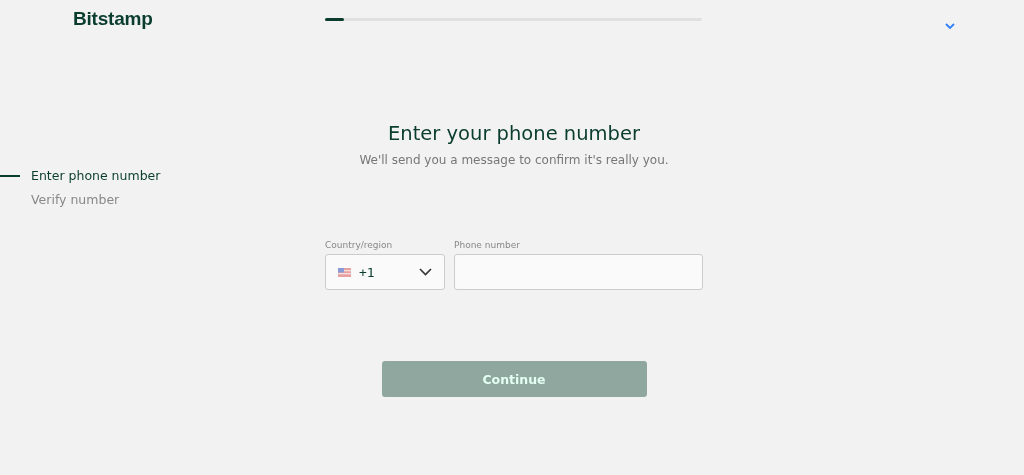  I want to click on step-item: Verify number, so click(75, 200).